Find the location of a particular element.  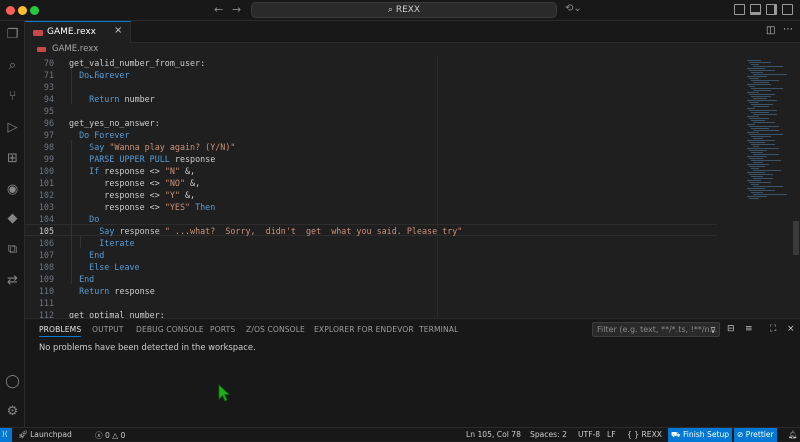

search-icon: ⌕ is located at coordinates (12, 65).